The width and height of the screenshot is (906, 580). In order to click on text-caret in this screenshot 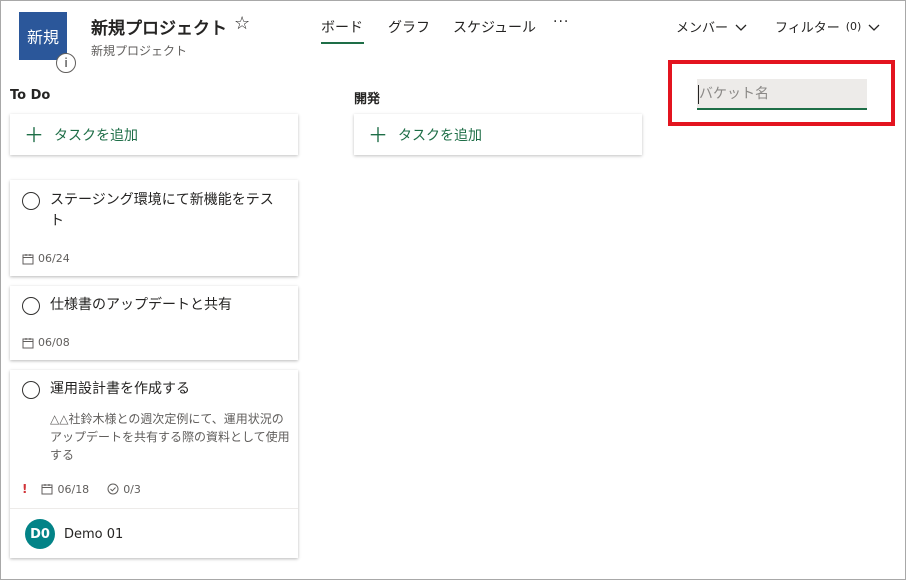, I will do `click(698, 94)`.